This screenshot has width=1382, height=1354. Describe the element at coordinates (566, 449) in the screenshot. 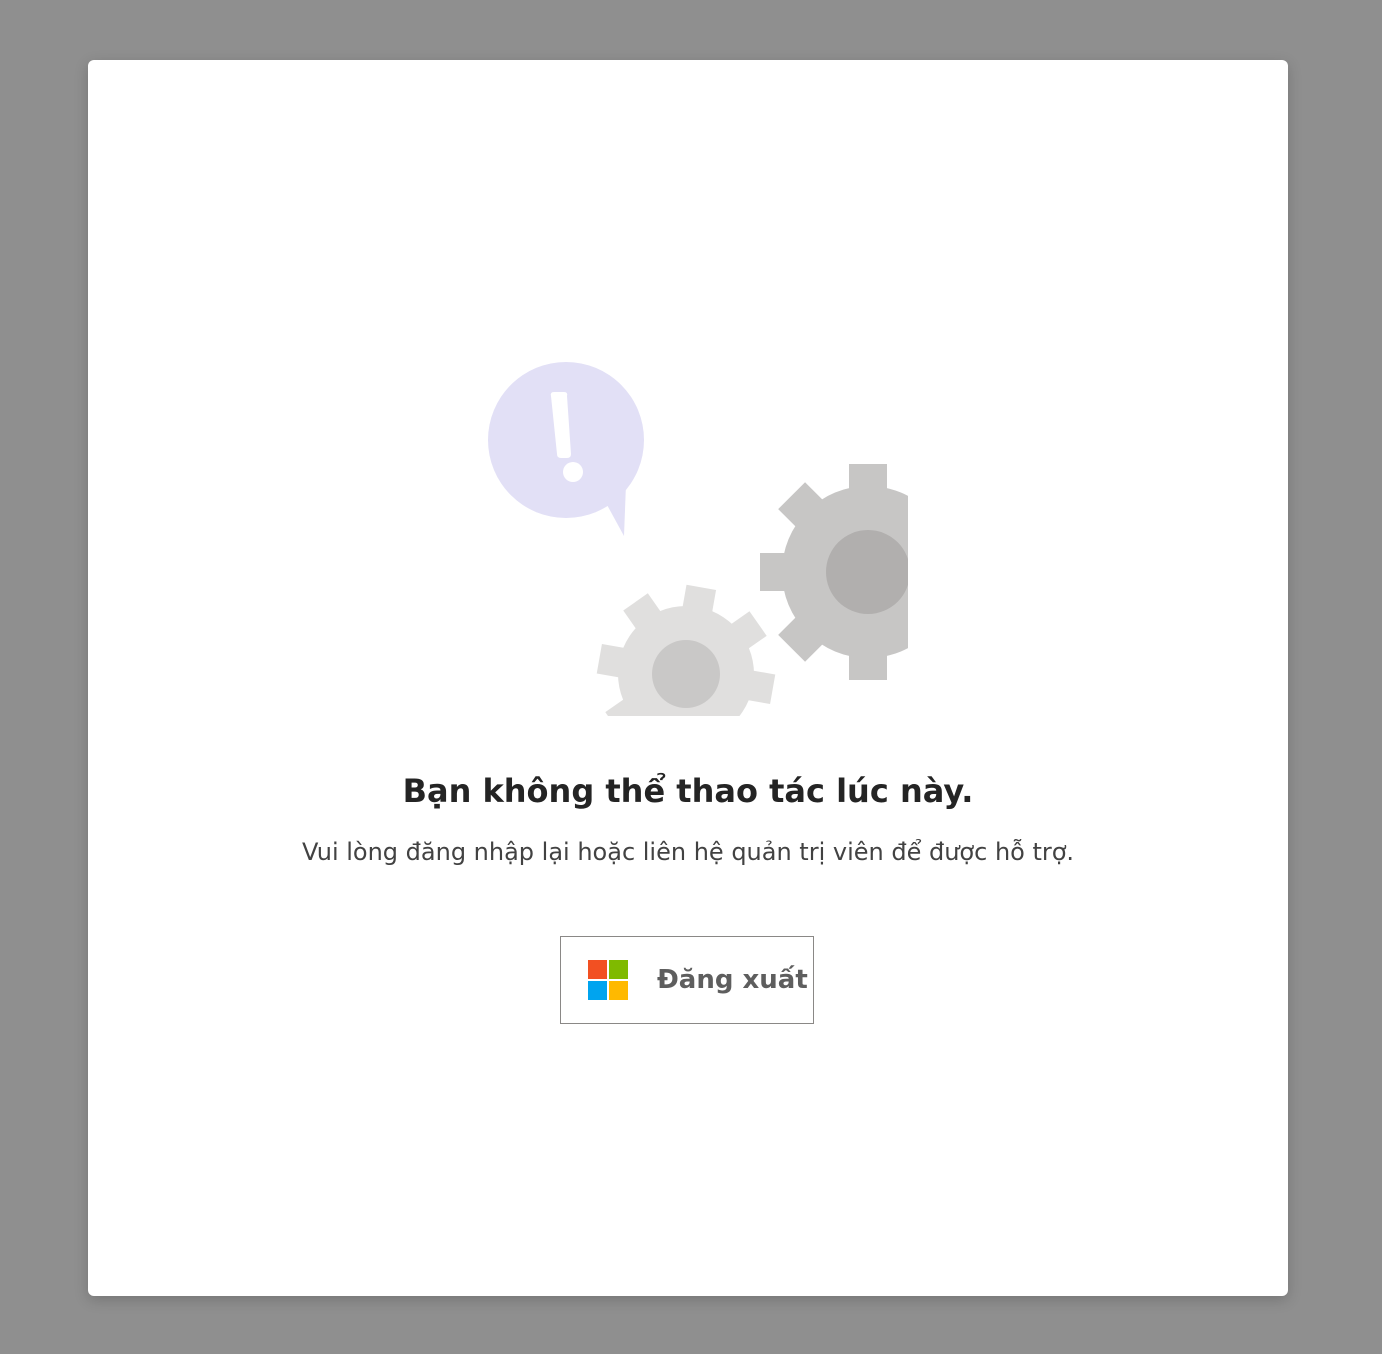

I see `alert-bubble-icon` at that location.